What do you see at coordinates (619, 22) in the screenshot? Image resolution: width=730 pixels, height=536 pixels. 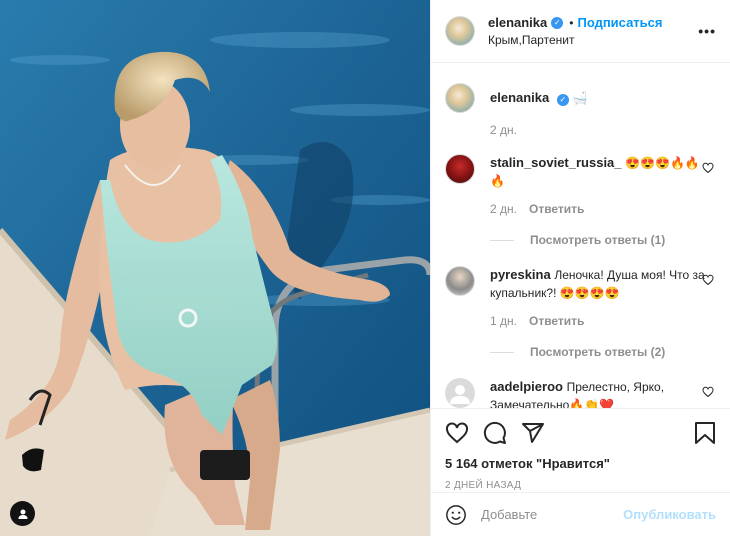 I see `follow-button: Подписаться` at bounding box center [619, 22].